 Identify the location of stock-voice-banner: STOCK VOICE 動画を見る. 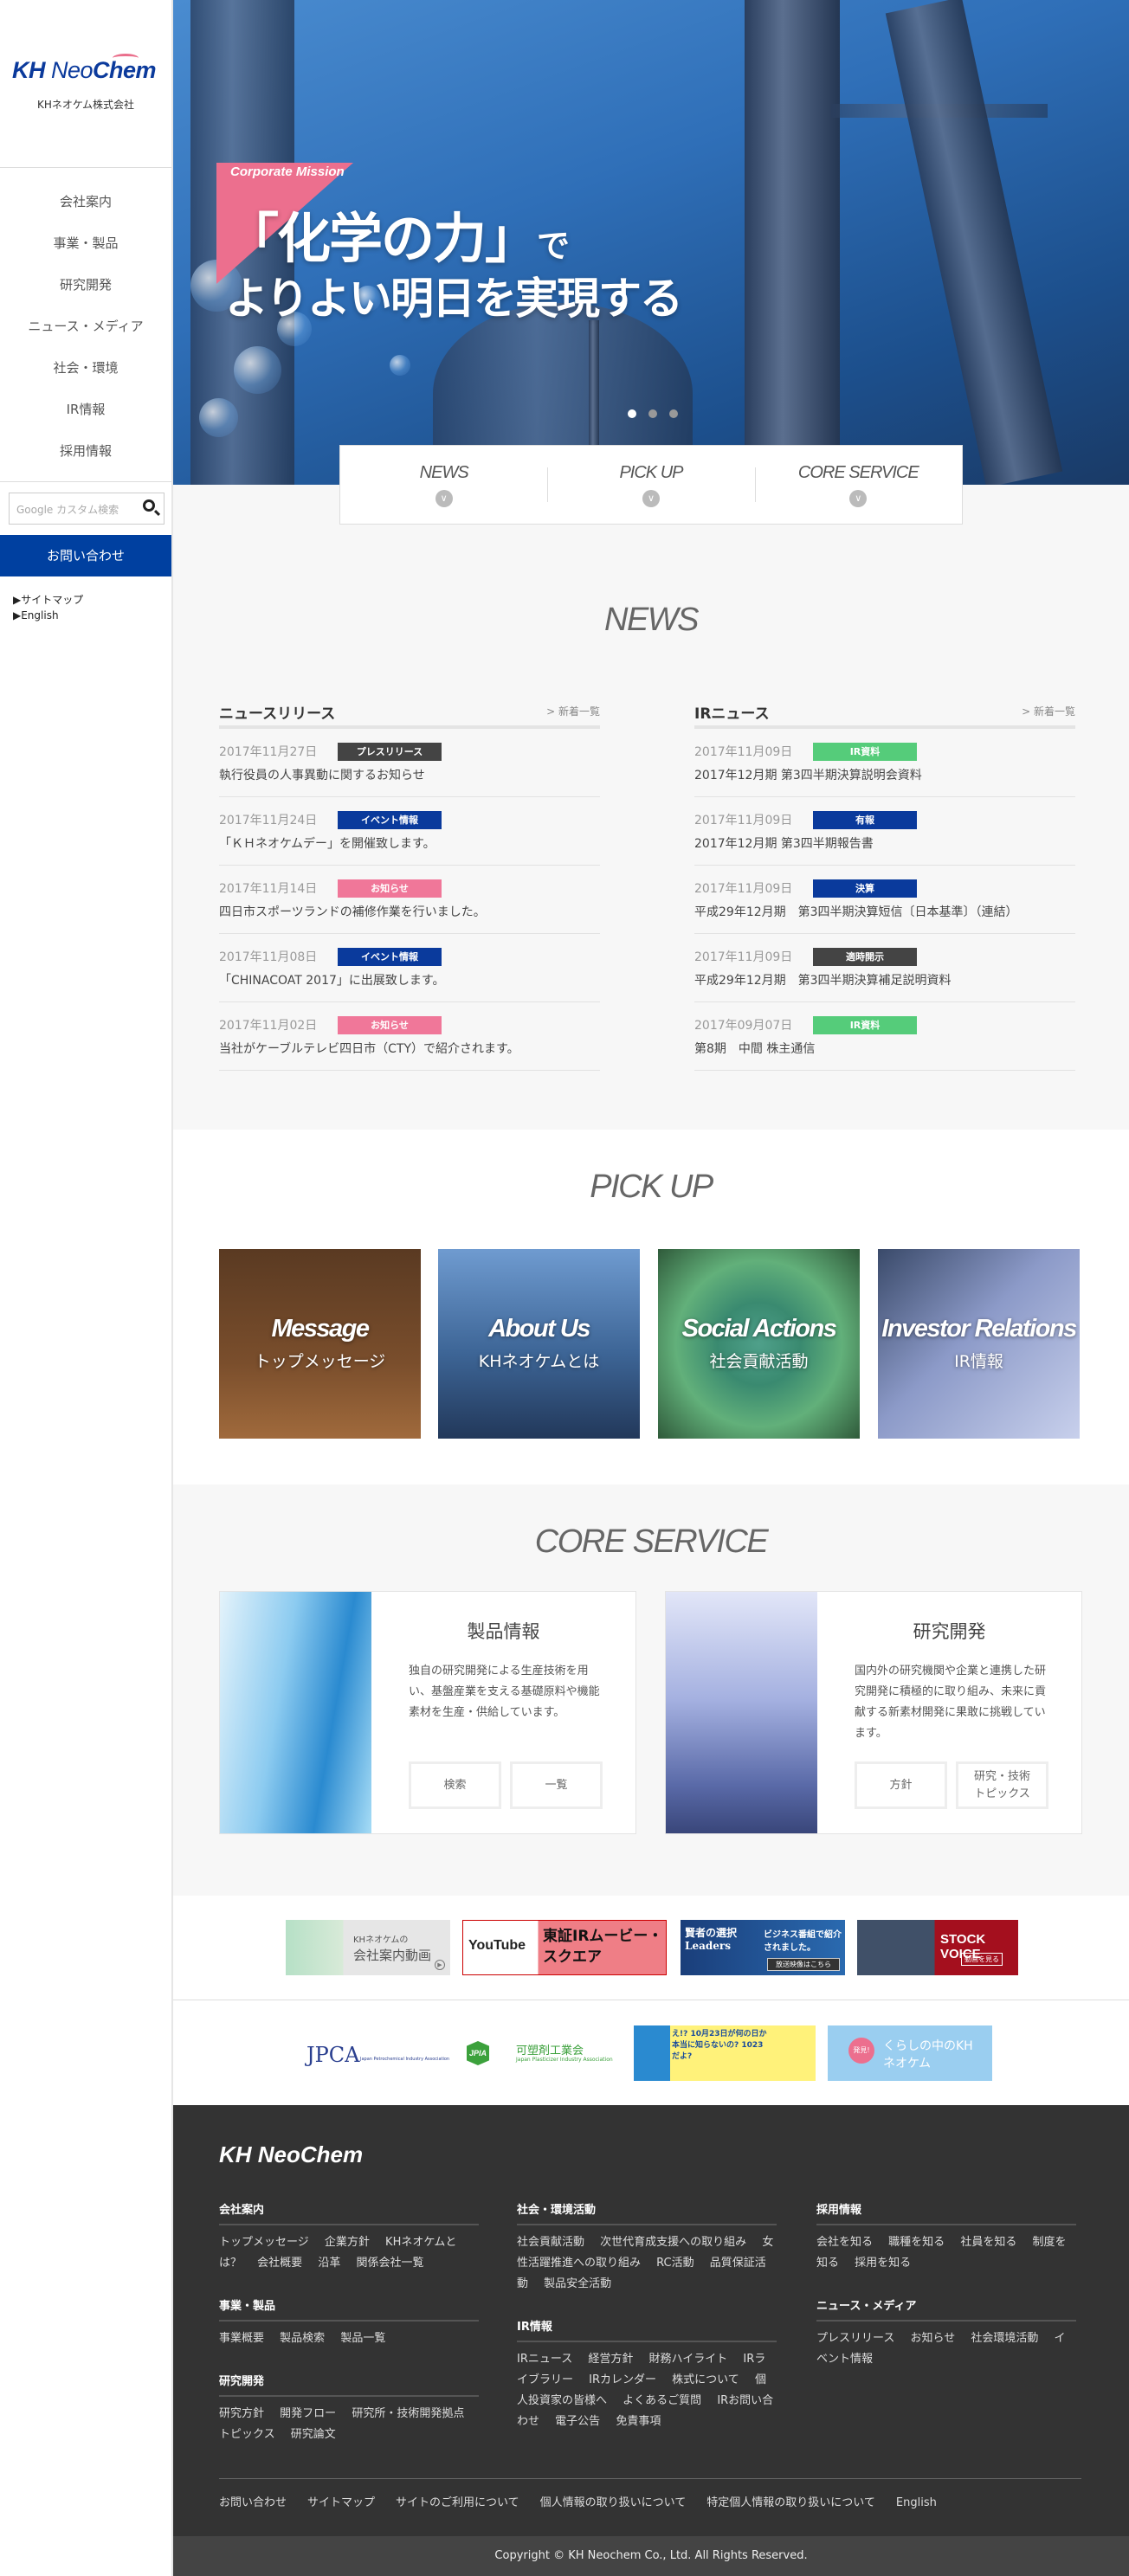
(938, 1947).